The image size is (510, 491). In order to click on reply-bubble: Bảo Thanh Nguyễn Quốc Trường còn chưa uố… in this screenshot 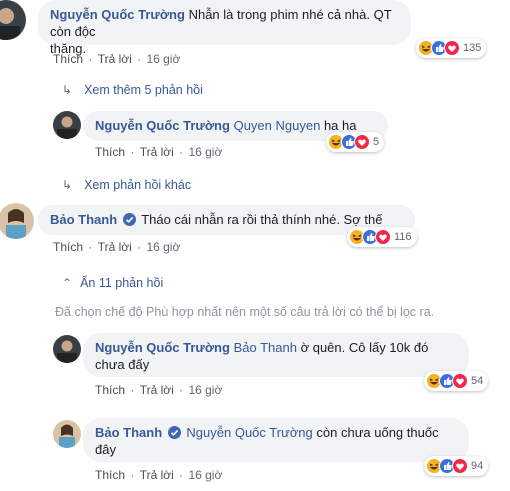, I will do `click(276, 440)`.